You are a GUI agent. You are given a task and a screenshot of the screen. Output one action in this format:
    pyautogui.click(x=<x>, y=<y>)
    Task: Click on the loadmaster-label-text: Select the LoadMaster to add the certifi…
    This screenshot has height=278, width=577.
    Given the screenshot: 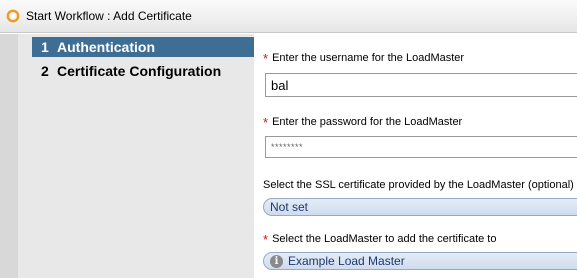 What is the action you would take?
    pyautogui.click(x=384, y=239)
    